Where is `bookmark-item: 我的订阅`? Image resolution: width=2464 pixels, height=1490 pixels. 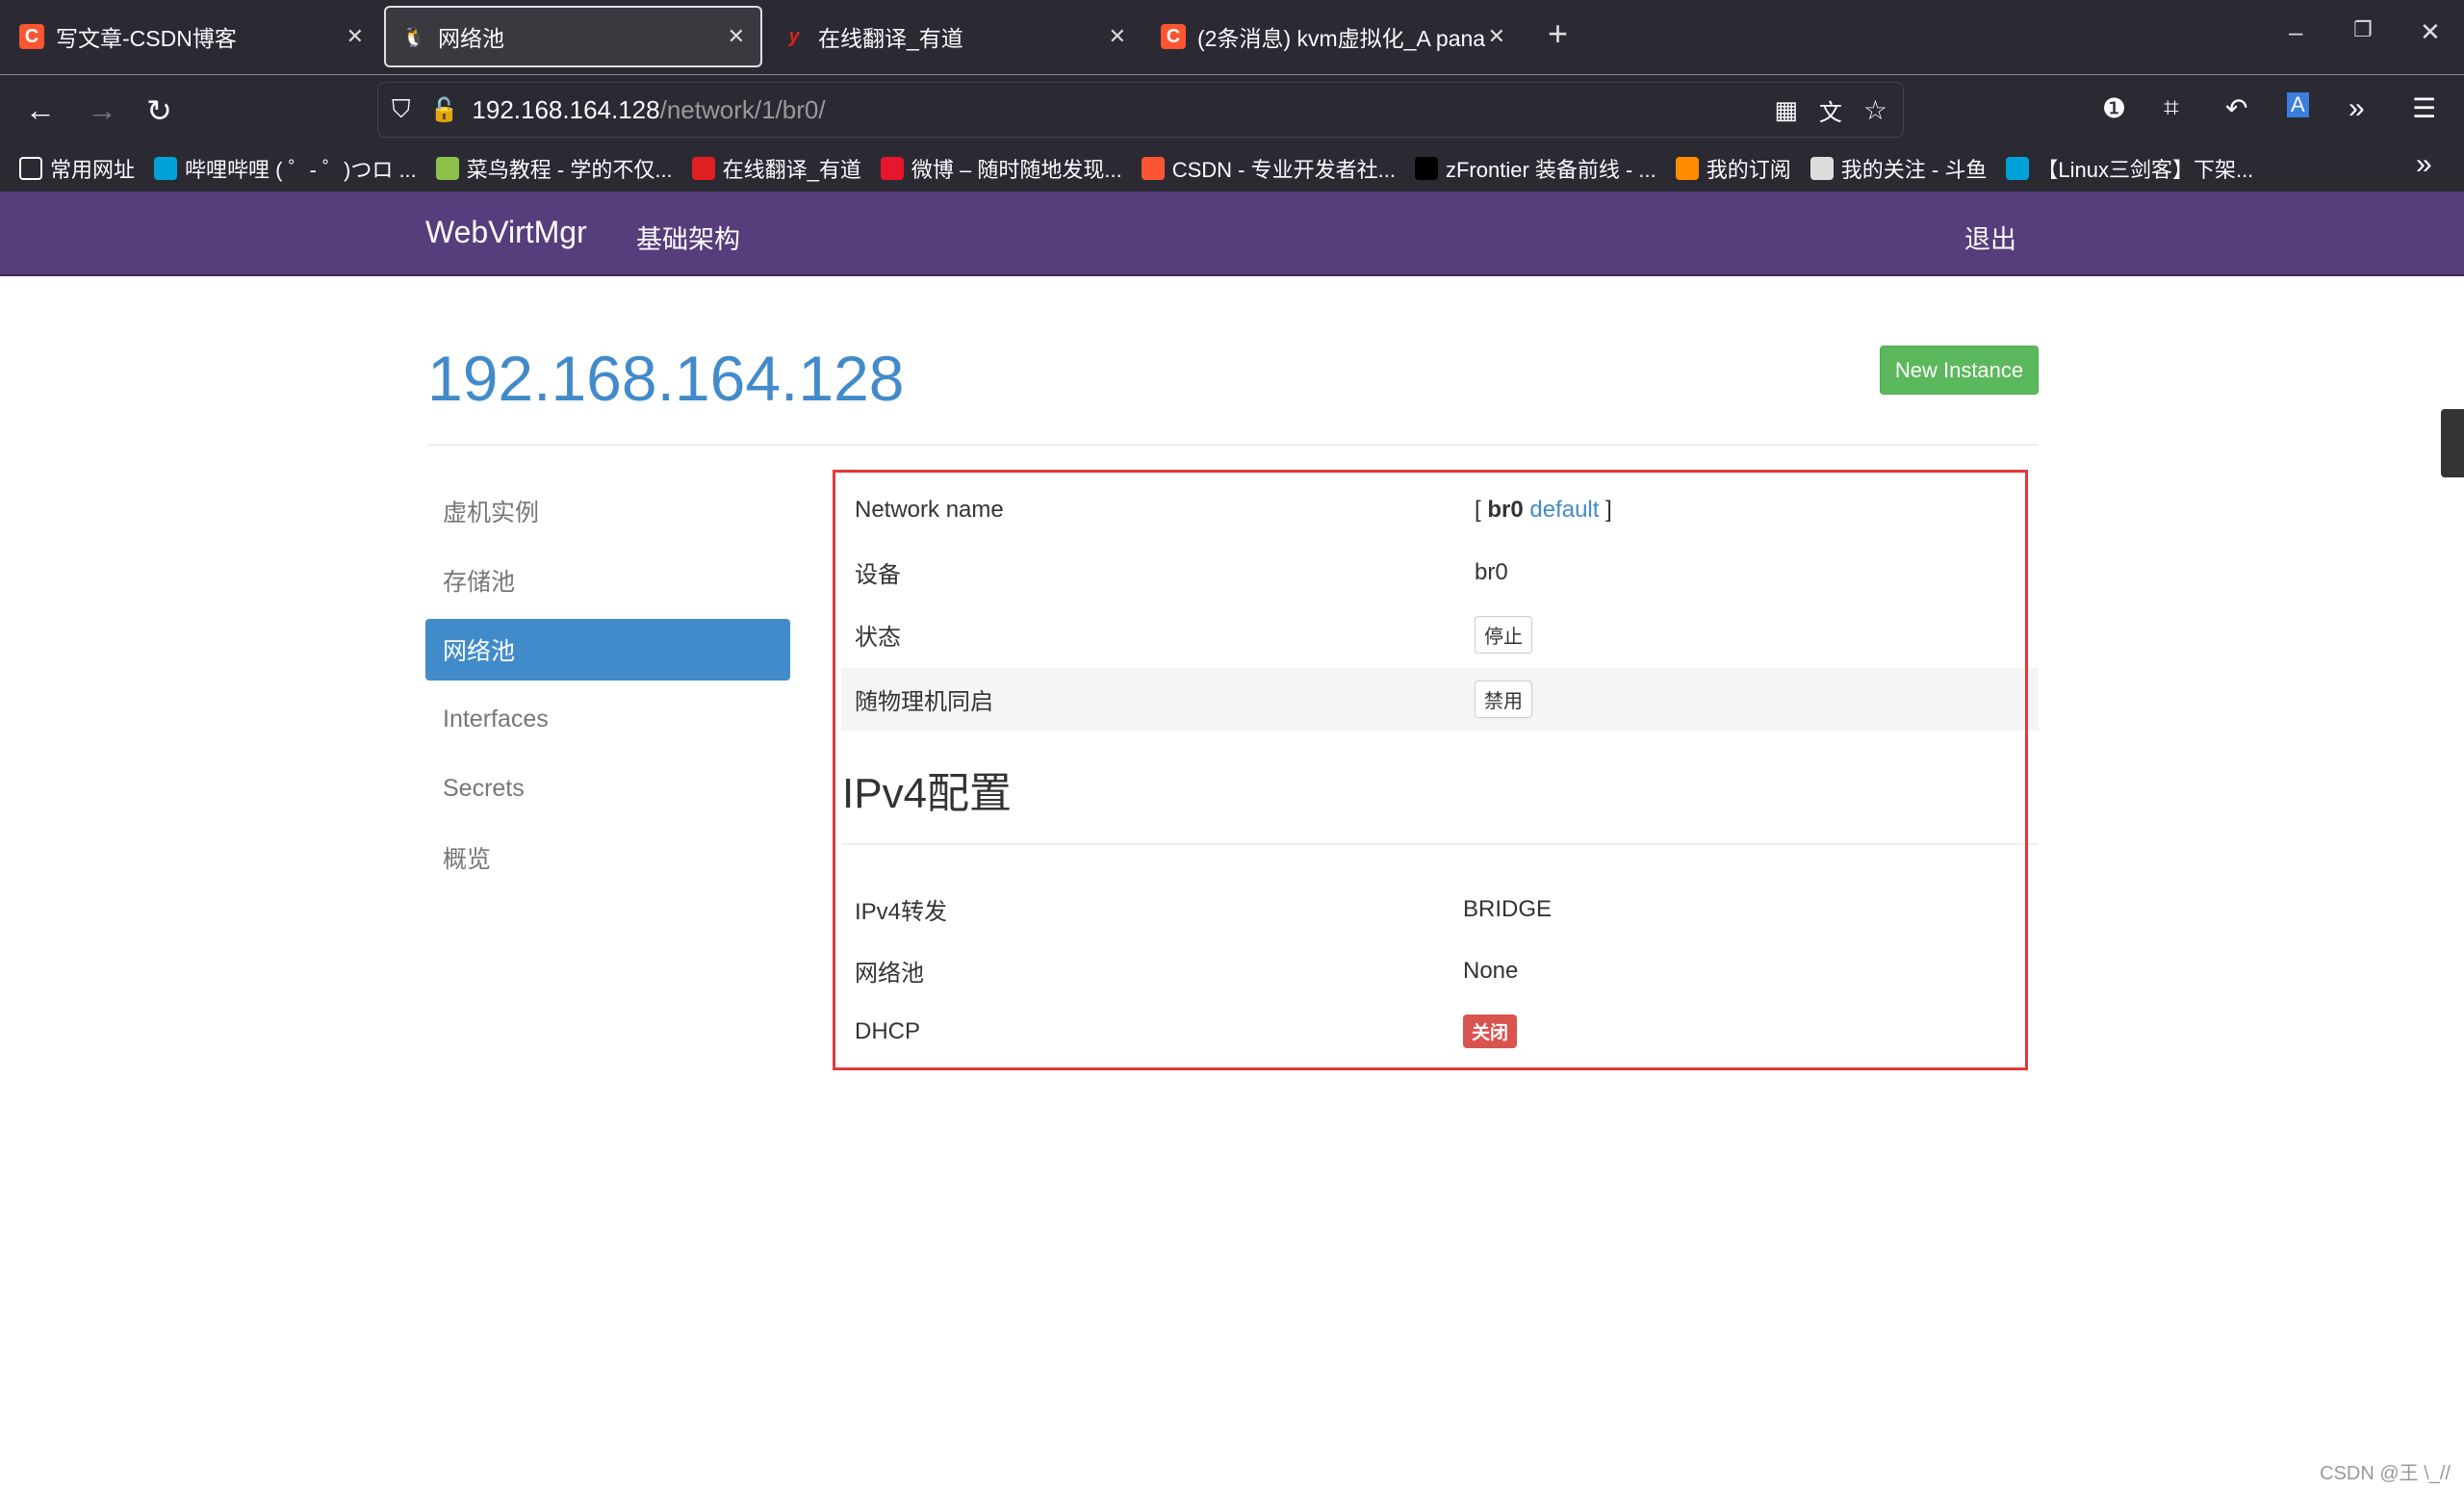
bookmark-item: 我的订阅 is located at coordinates (1733, 168).